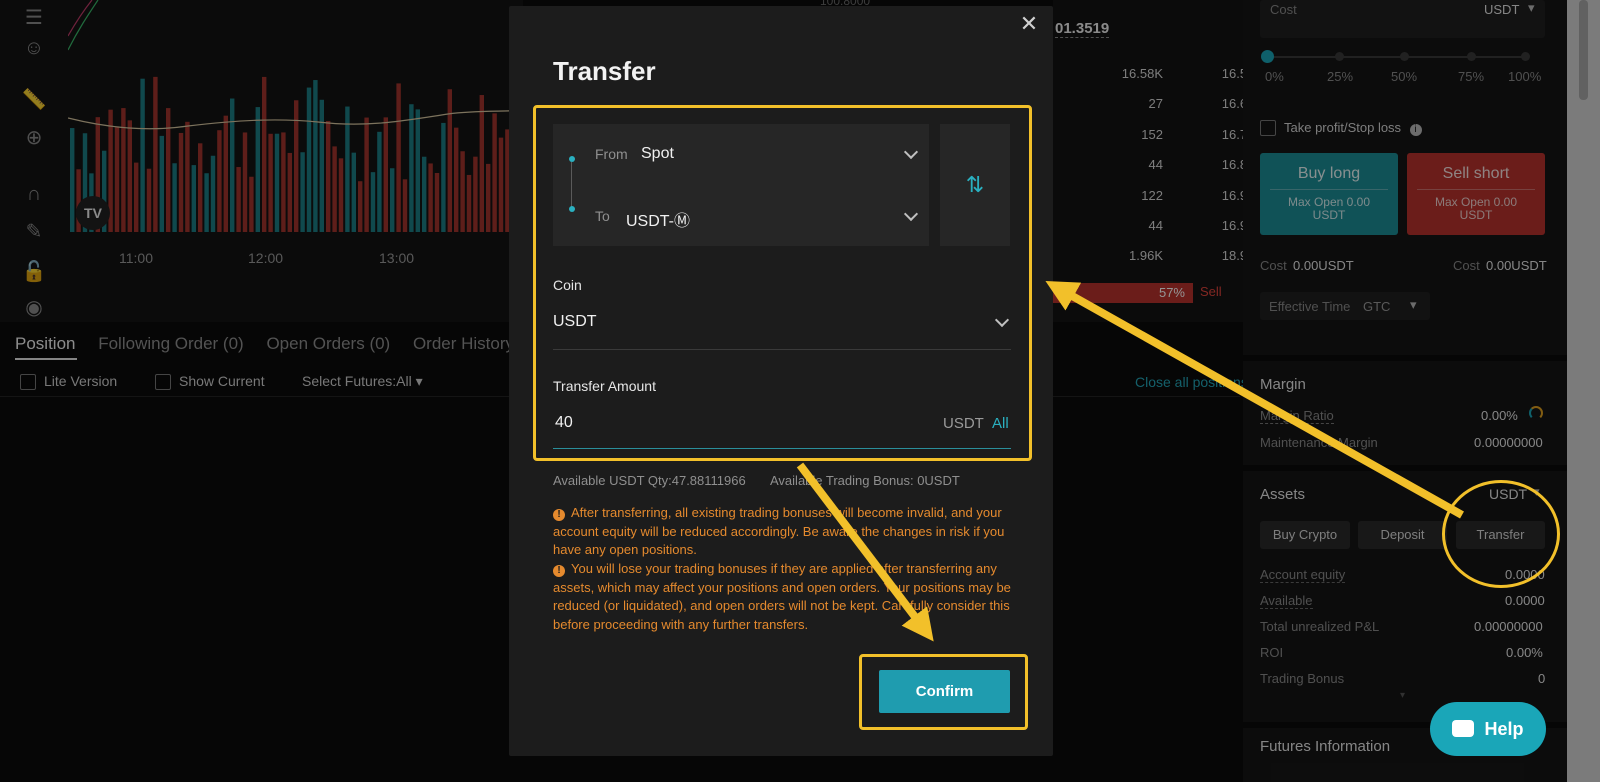 This screenshot has width=1600, height=782. Describe the element at coordinates (865, 552) in the screenshot. I see `arrow-to-confirm` at that location.